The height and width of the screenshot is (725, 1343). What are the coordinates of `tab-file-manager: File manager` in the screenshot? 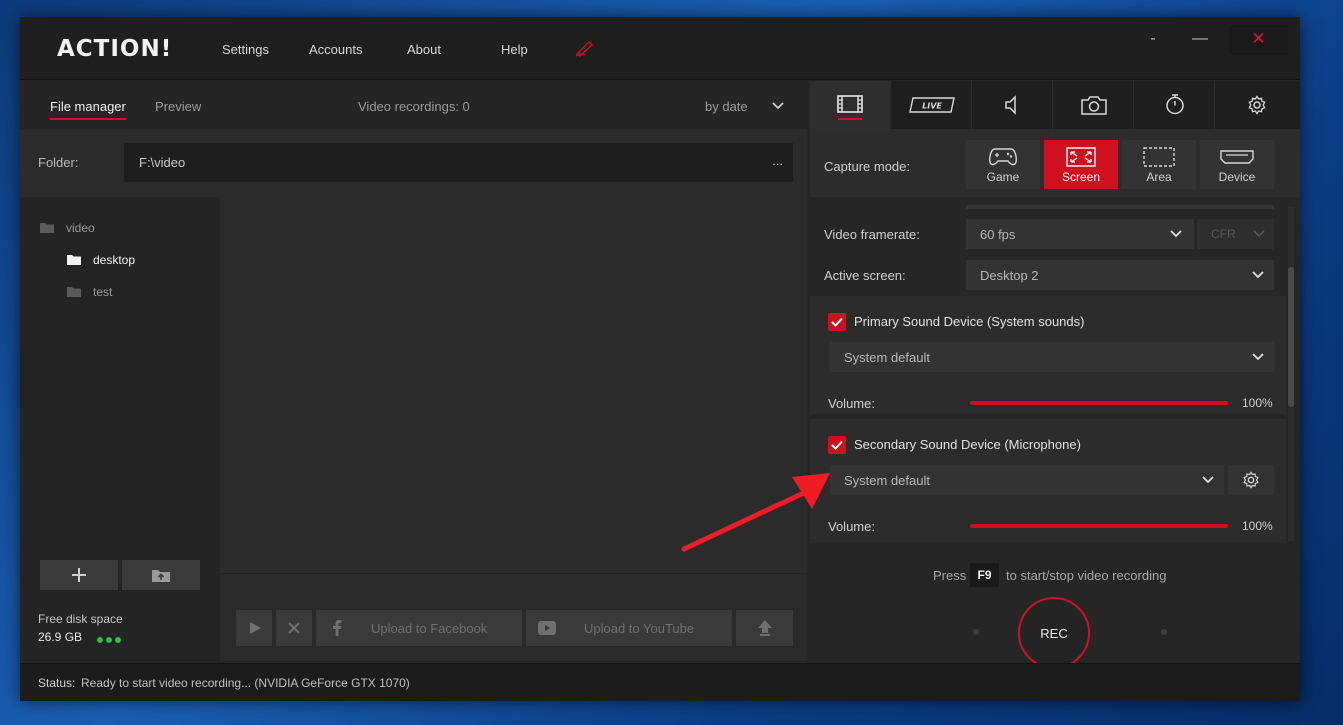 It's located at (88, 109).